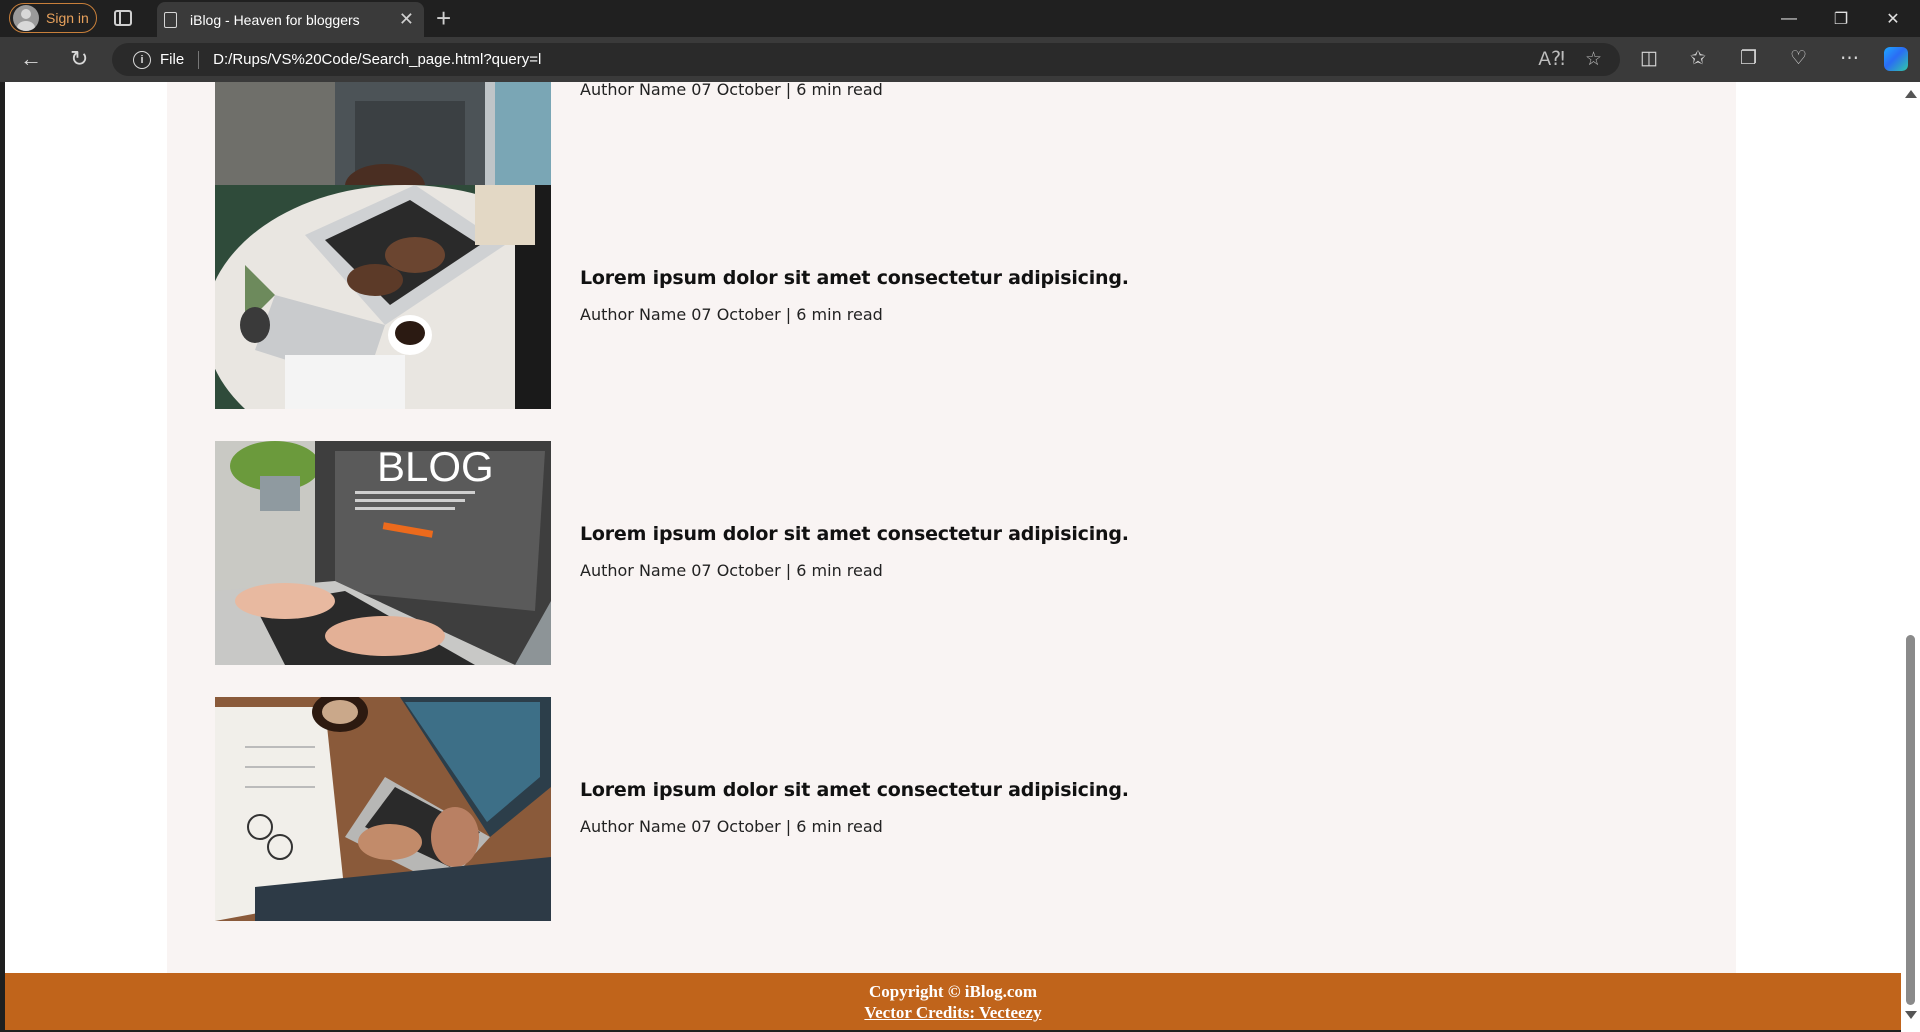 The width and height of the screenshot is (1920, 1032). Describe the element at coordinates (1911, 94) in the screenshot. I see `scroll-up-arrow-icon` at that location.